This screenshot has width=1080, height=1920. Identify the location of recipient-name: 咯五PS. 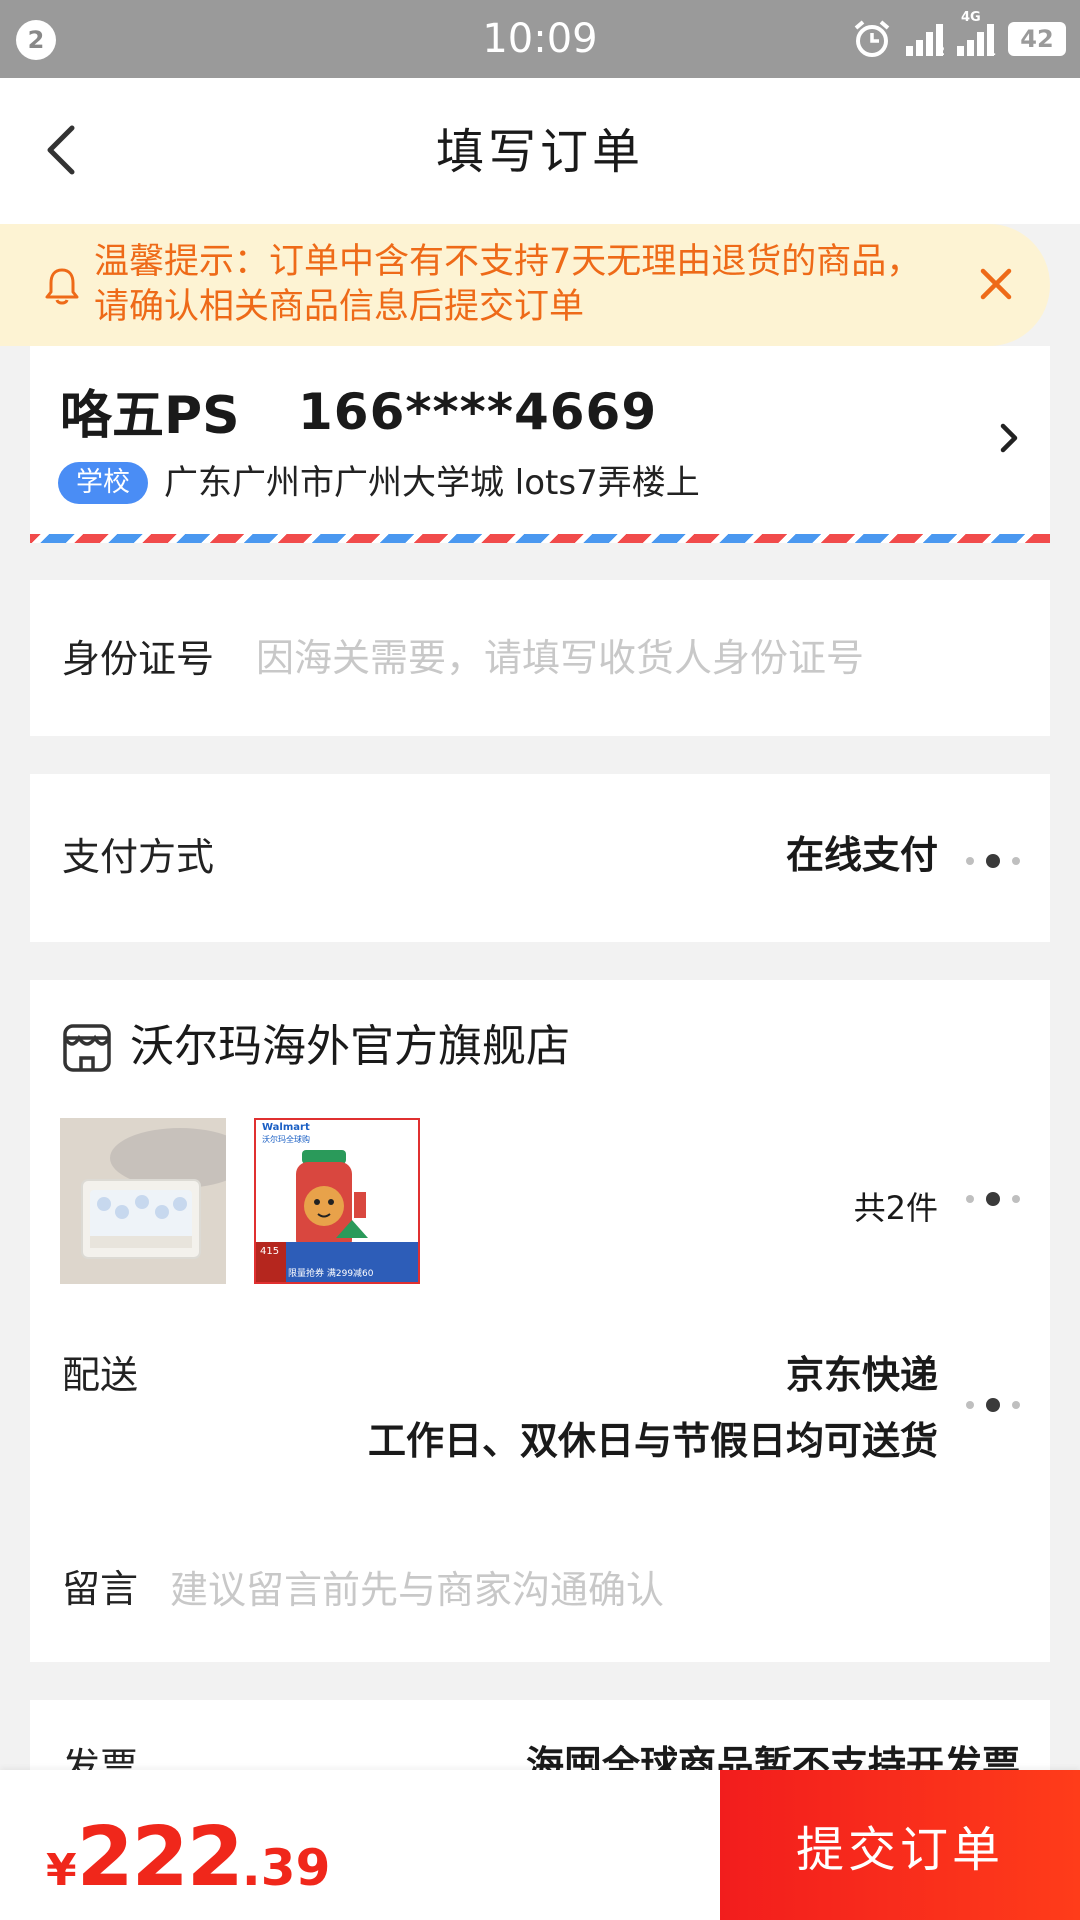
(150, 416).